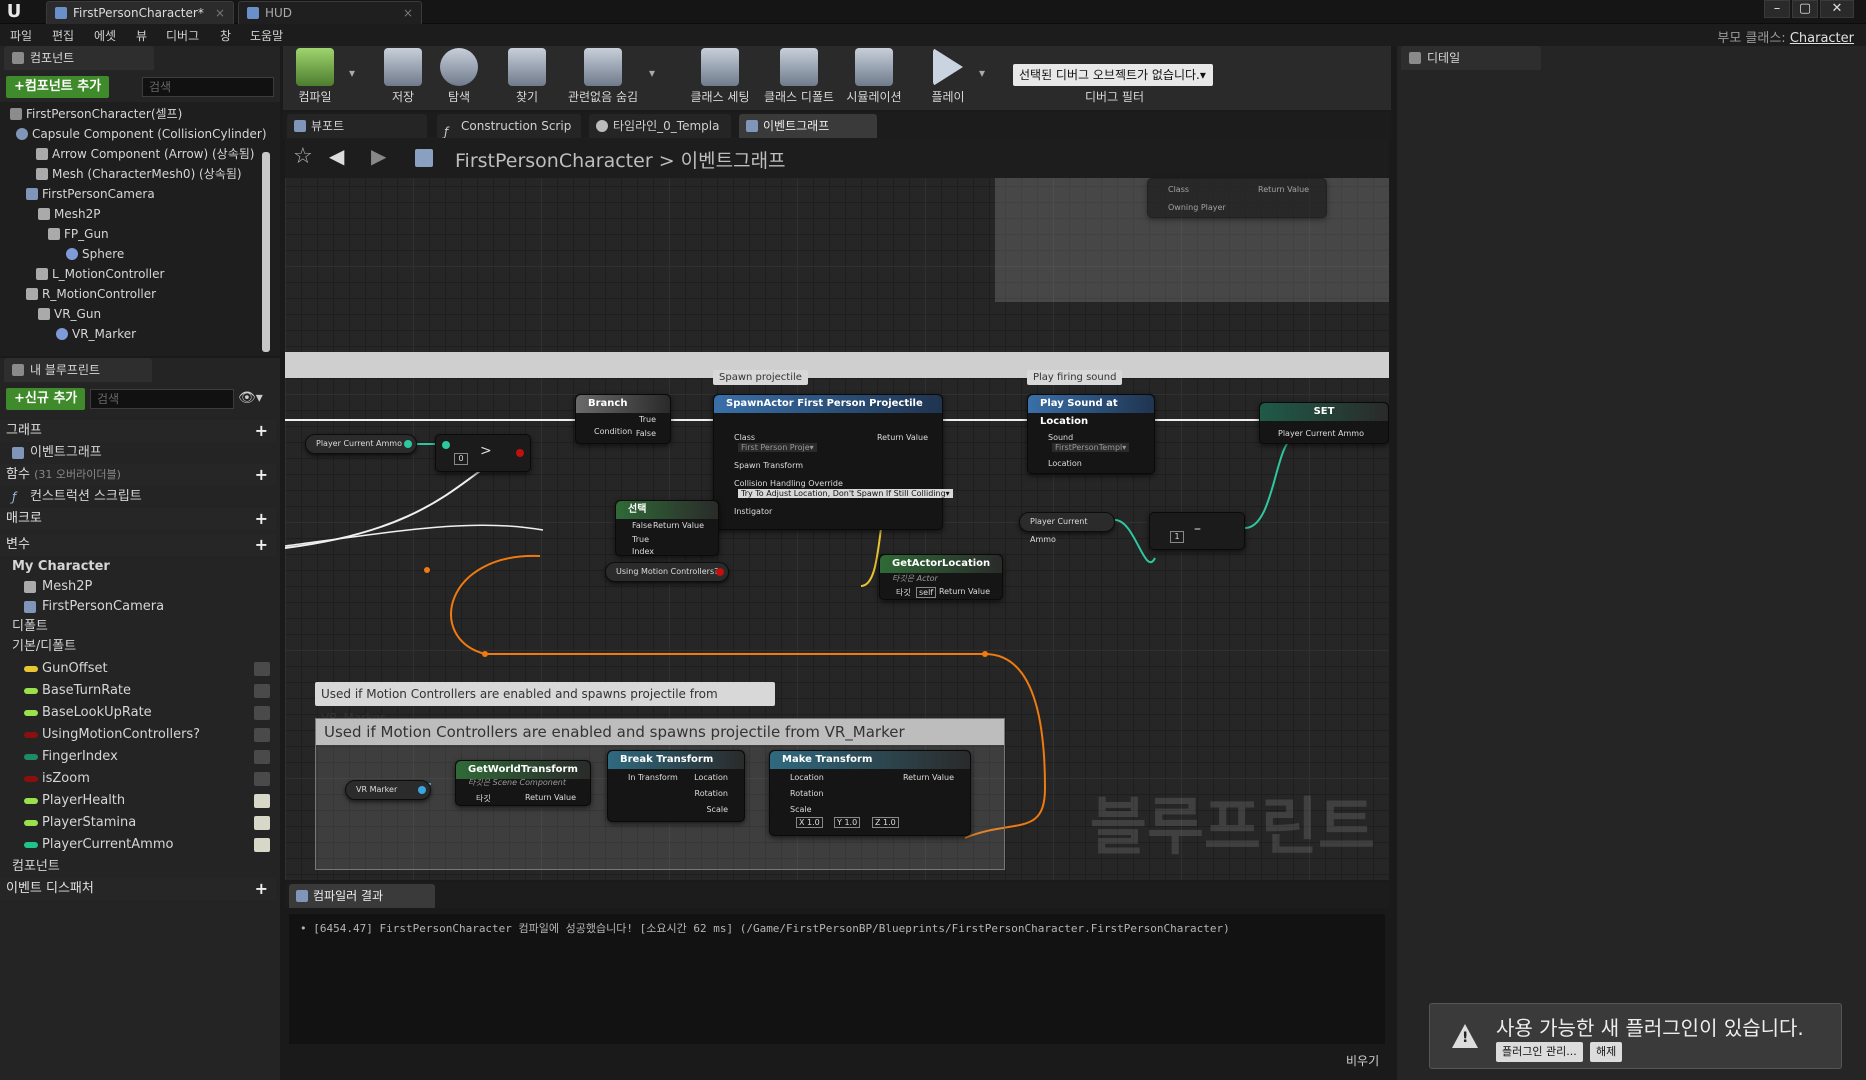 Image resolution: width=1866 pixels, height=1080 pixels. What do you see at coordinates (138, 823) in the screenshot?
I see `variable-item: PlayerStamina` at bounding box center [138, 823].